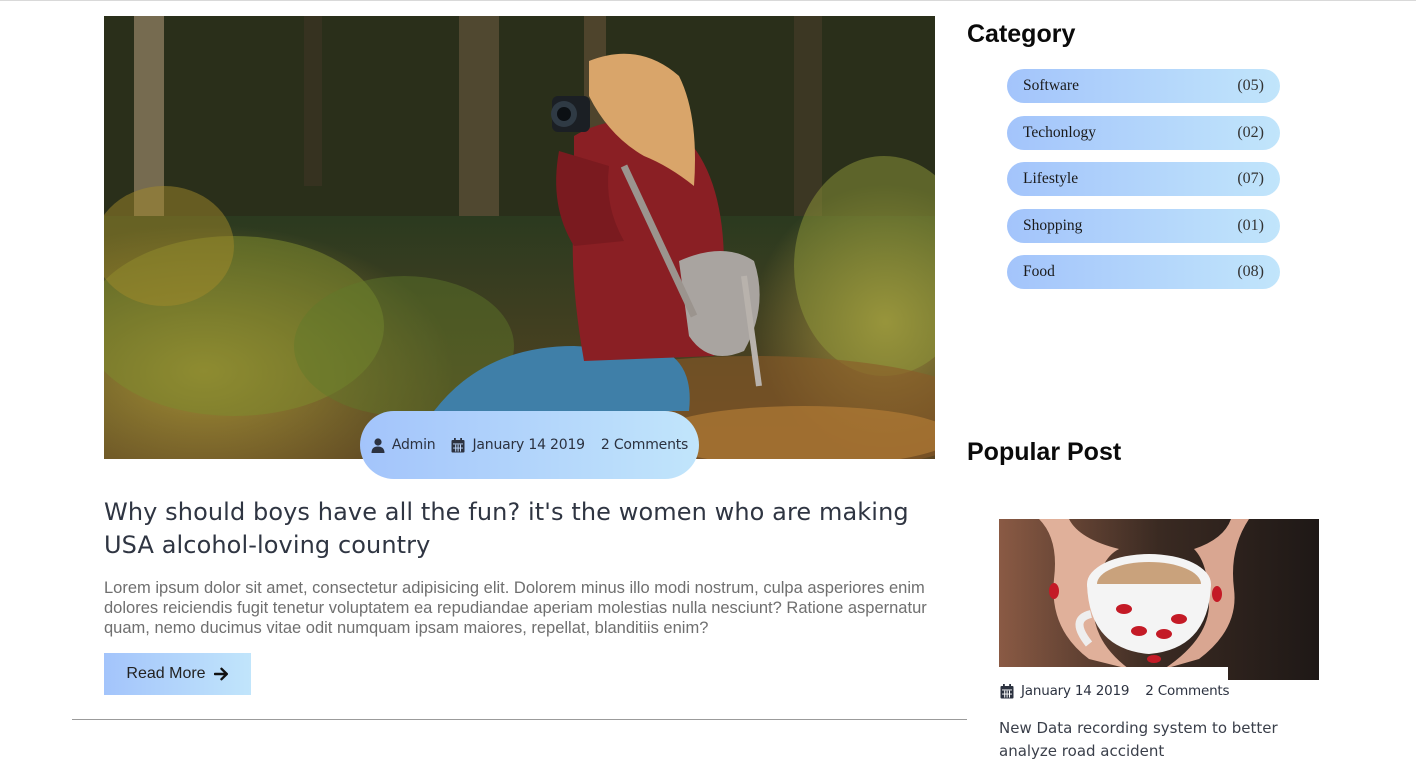 Image resolution: width=1416 pixels, height=768 pixels. Describe the element at coordinates (1053, 225) in the screenshot. I see `category-name: Shopping` at that location.